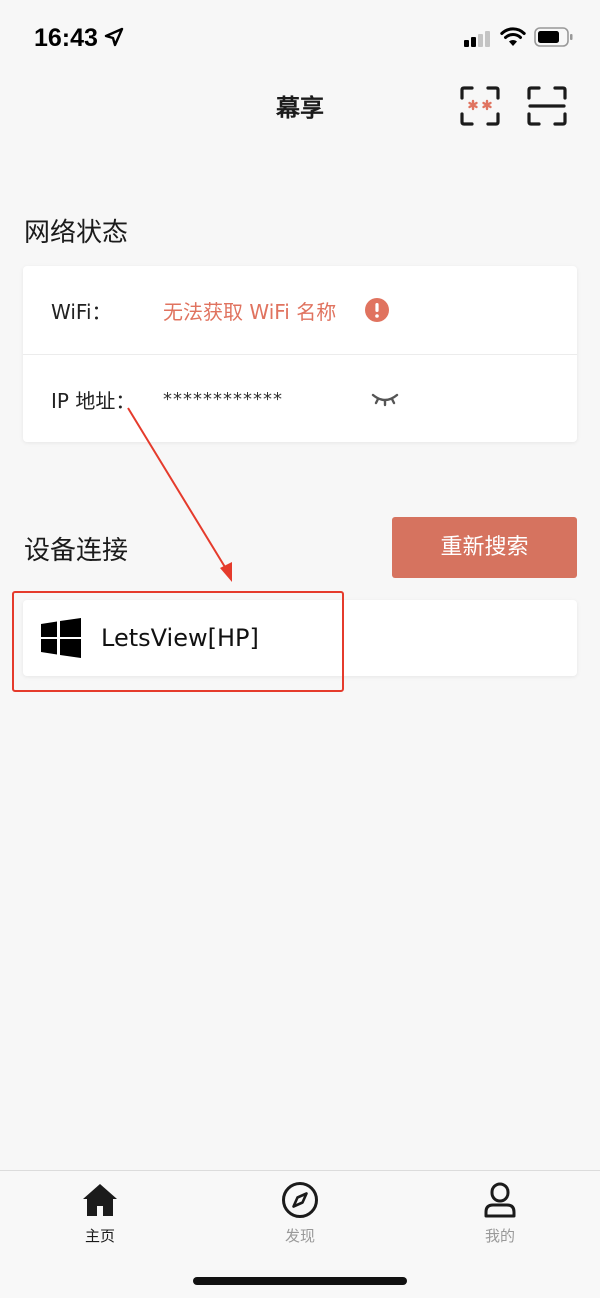 The image size is (600, 1298). I want to click on cellular-signal-icon, so click(477, 39).